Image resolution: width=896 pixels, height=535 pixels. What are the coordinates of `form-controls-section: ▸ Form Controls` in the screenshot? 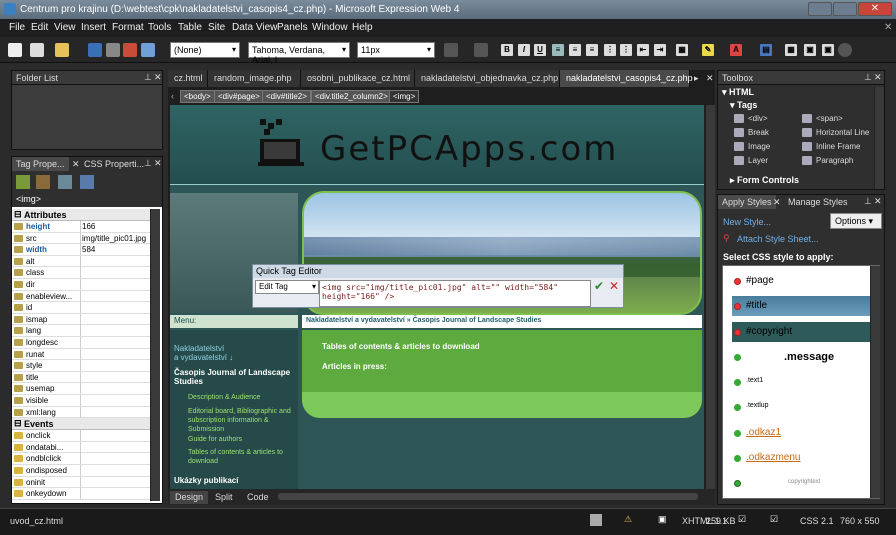 It's located at (764, 180).